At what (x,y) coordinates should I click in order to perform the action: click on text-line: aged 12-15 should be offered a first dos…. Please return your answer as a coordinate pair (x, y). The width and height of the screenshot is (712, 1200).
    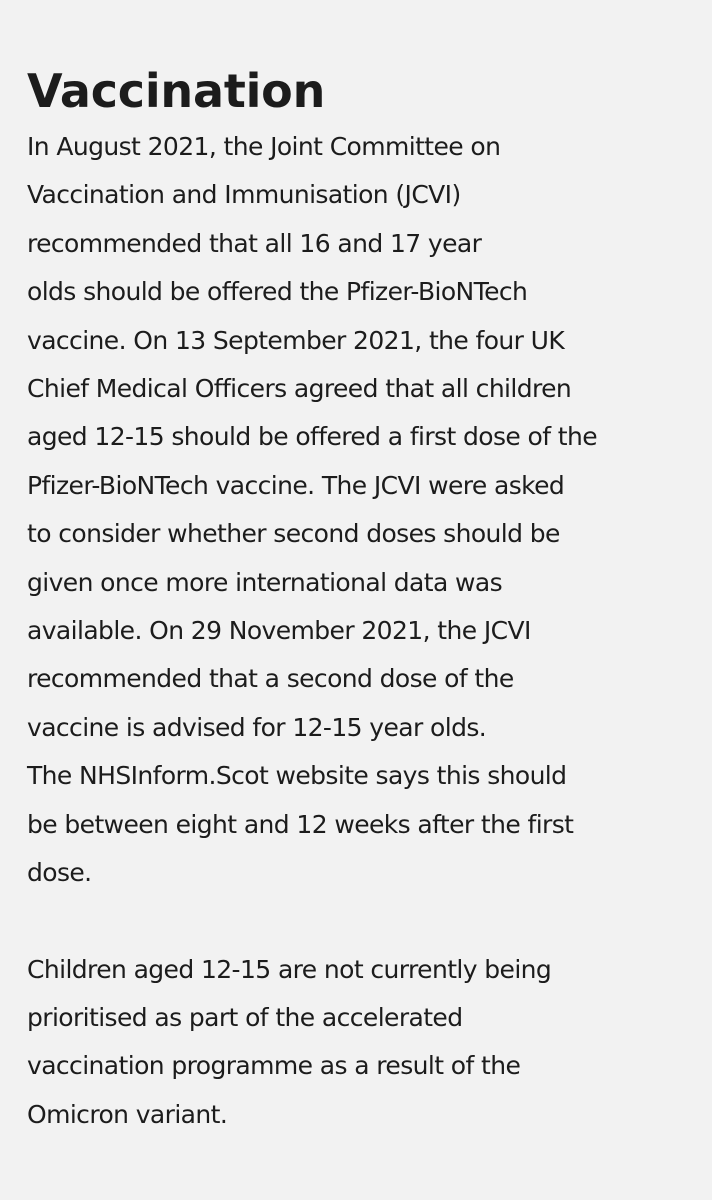
    Looking at the image, I should click on (312, 437).